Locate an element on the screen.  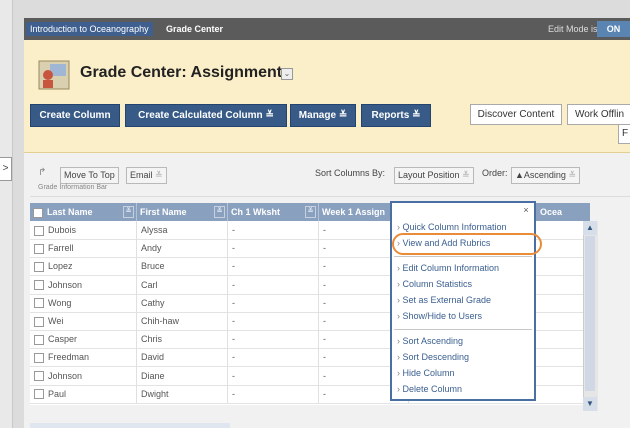
grade-information-bar: Grade Information Bar is located at coordinates (73, 187).